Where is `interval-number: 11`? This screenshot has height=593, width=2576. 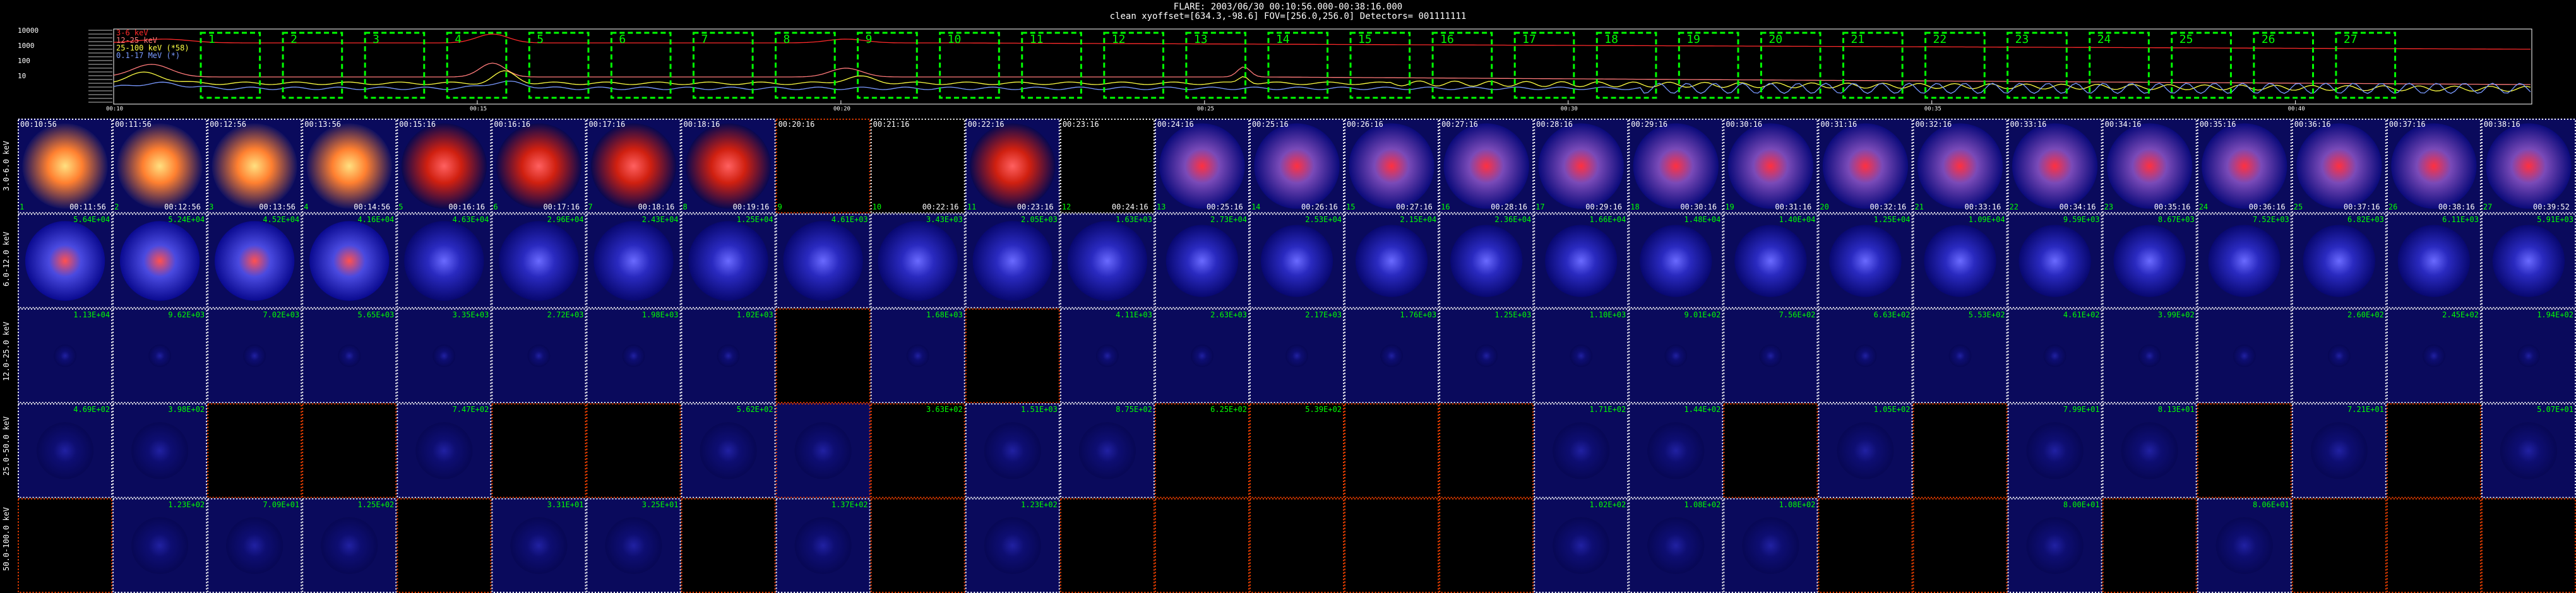
interval-number: 11 is located at coordinates (1036, 40).